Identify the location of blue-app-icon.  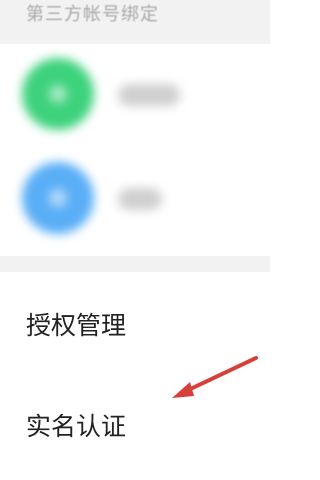
(58, 198).